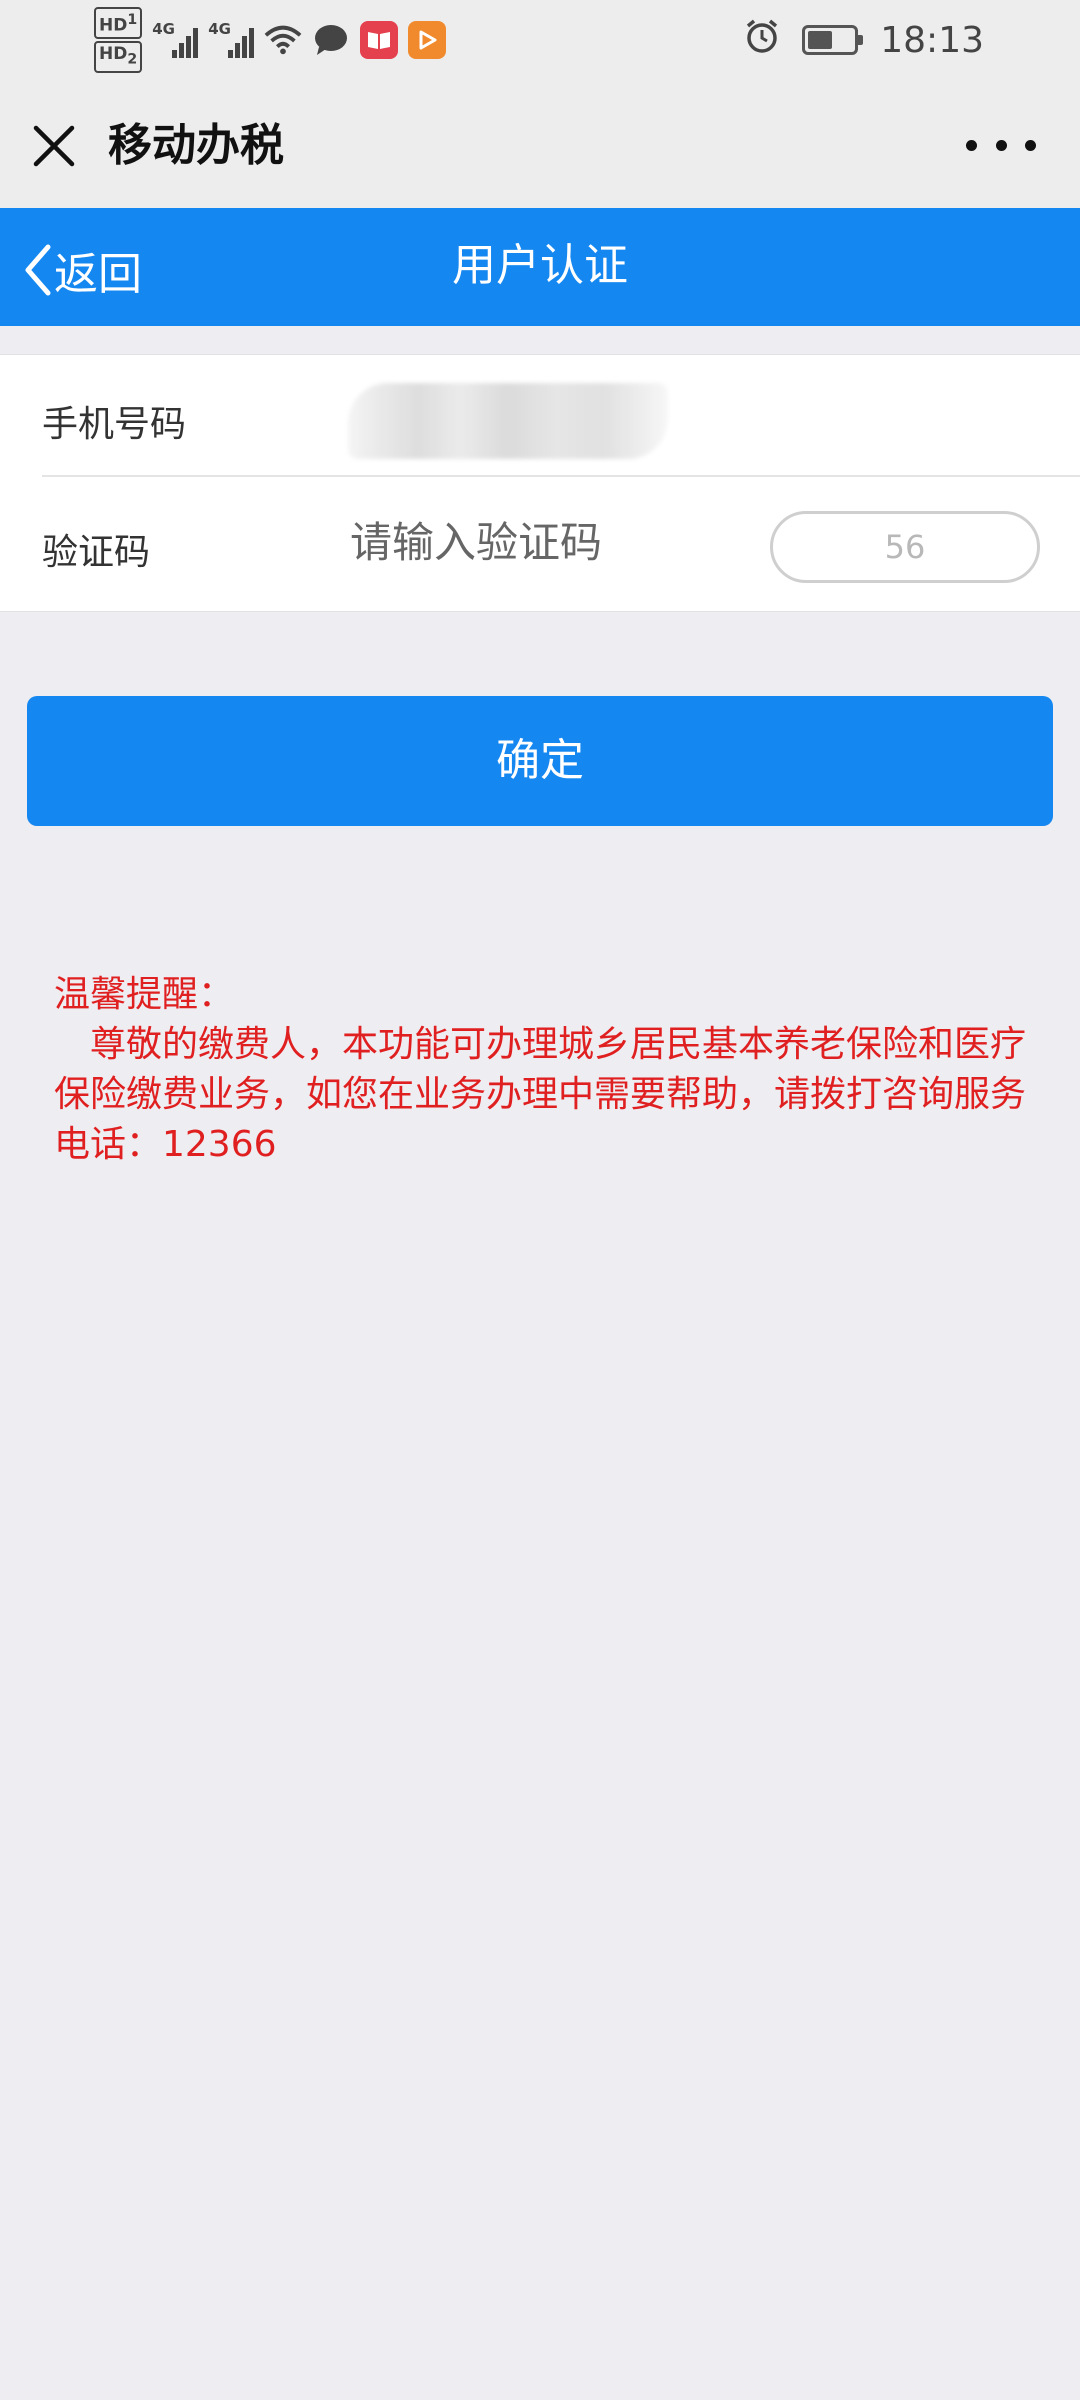  What do you see at coordinates (905, 547) in the screenshot?
I see `resend-countdown-button: 56` at bounding box center [905, 547].